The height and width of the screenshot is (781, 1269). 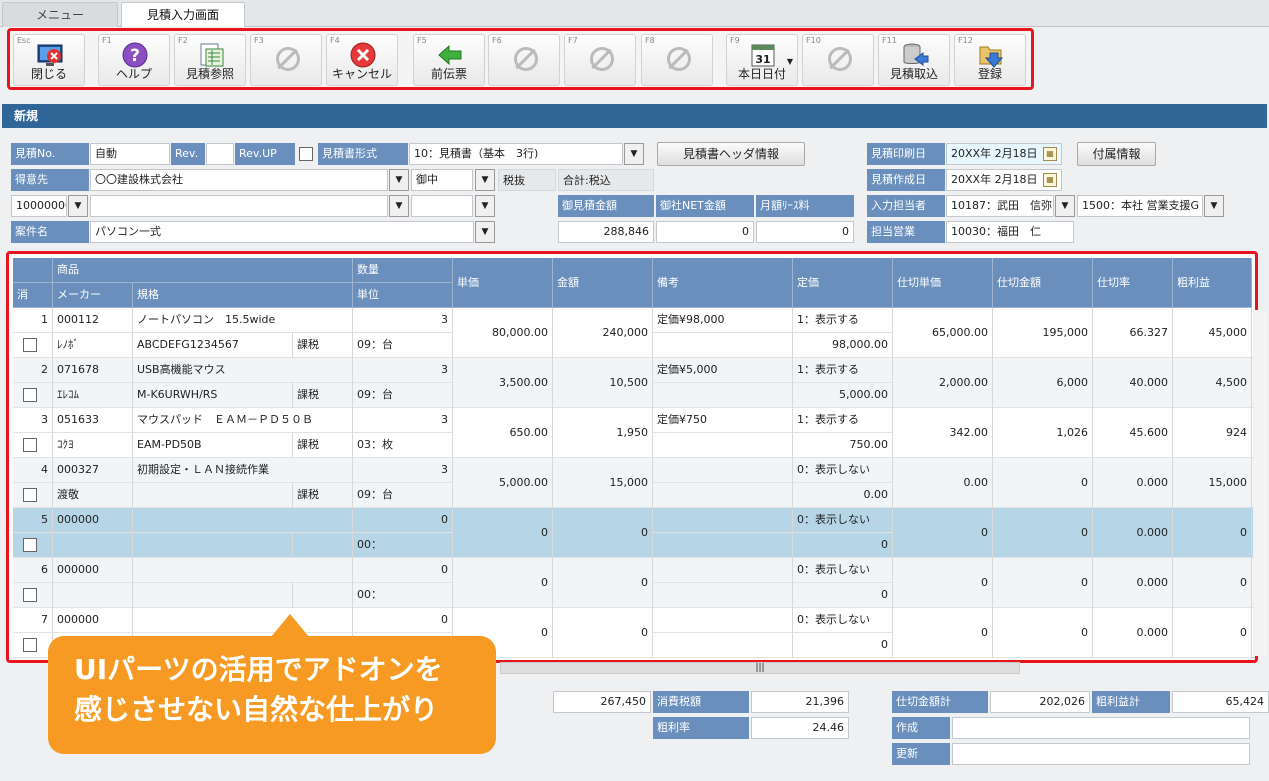 What do you see at coordinates (723, 420) in the screenshot?
I see `note-cell: 定価¥750` at bounding box center [723, 420].